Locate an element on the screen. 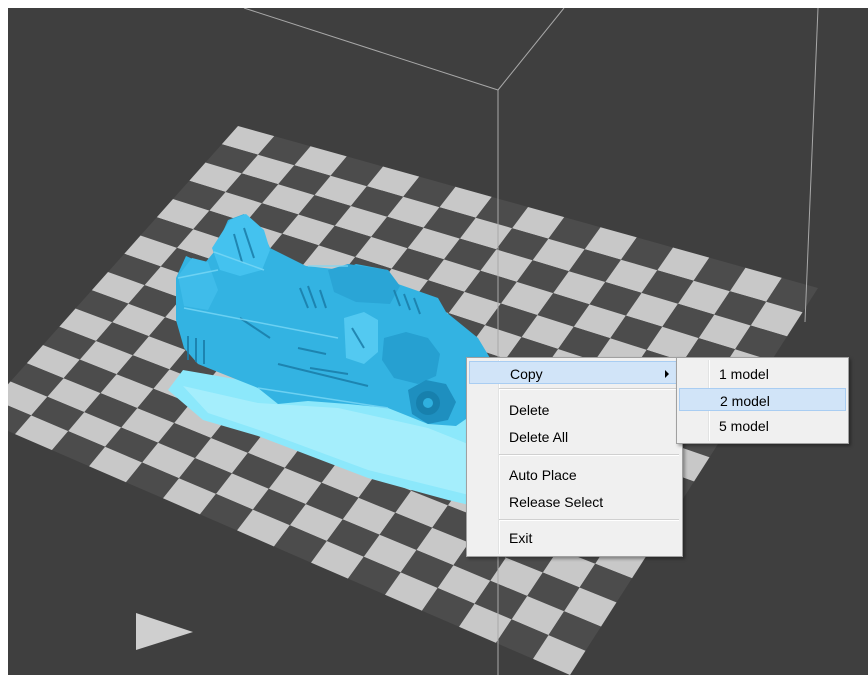 The image size is (868, 675). submenu-item-1-model: 1 model is located at coordinates (762, 373).